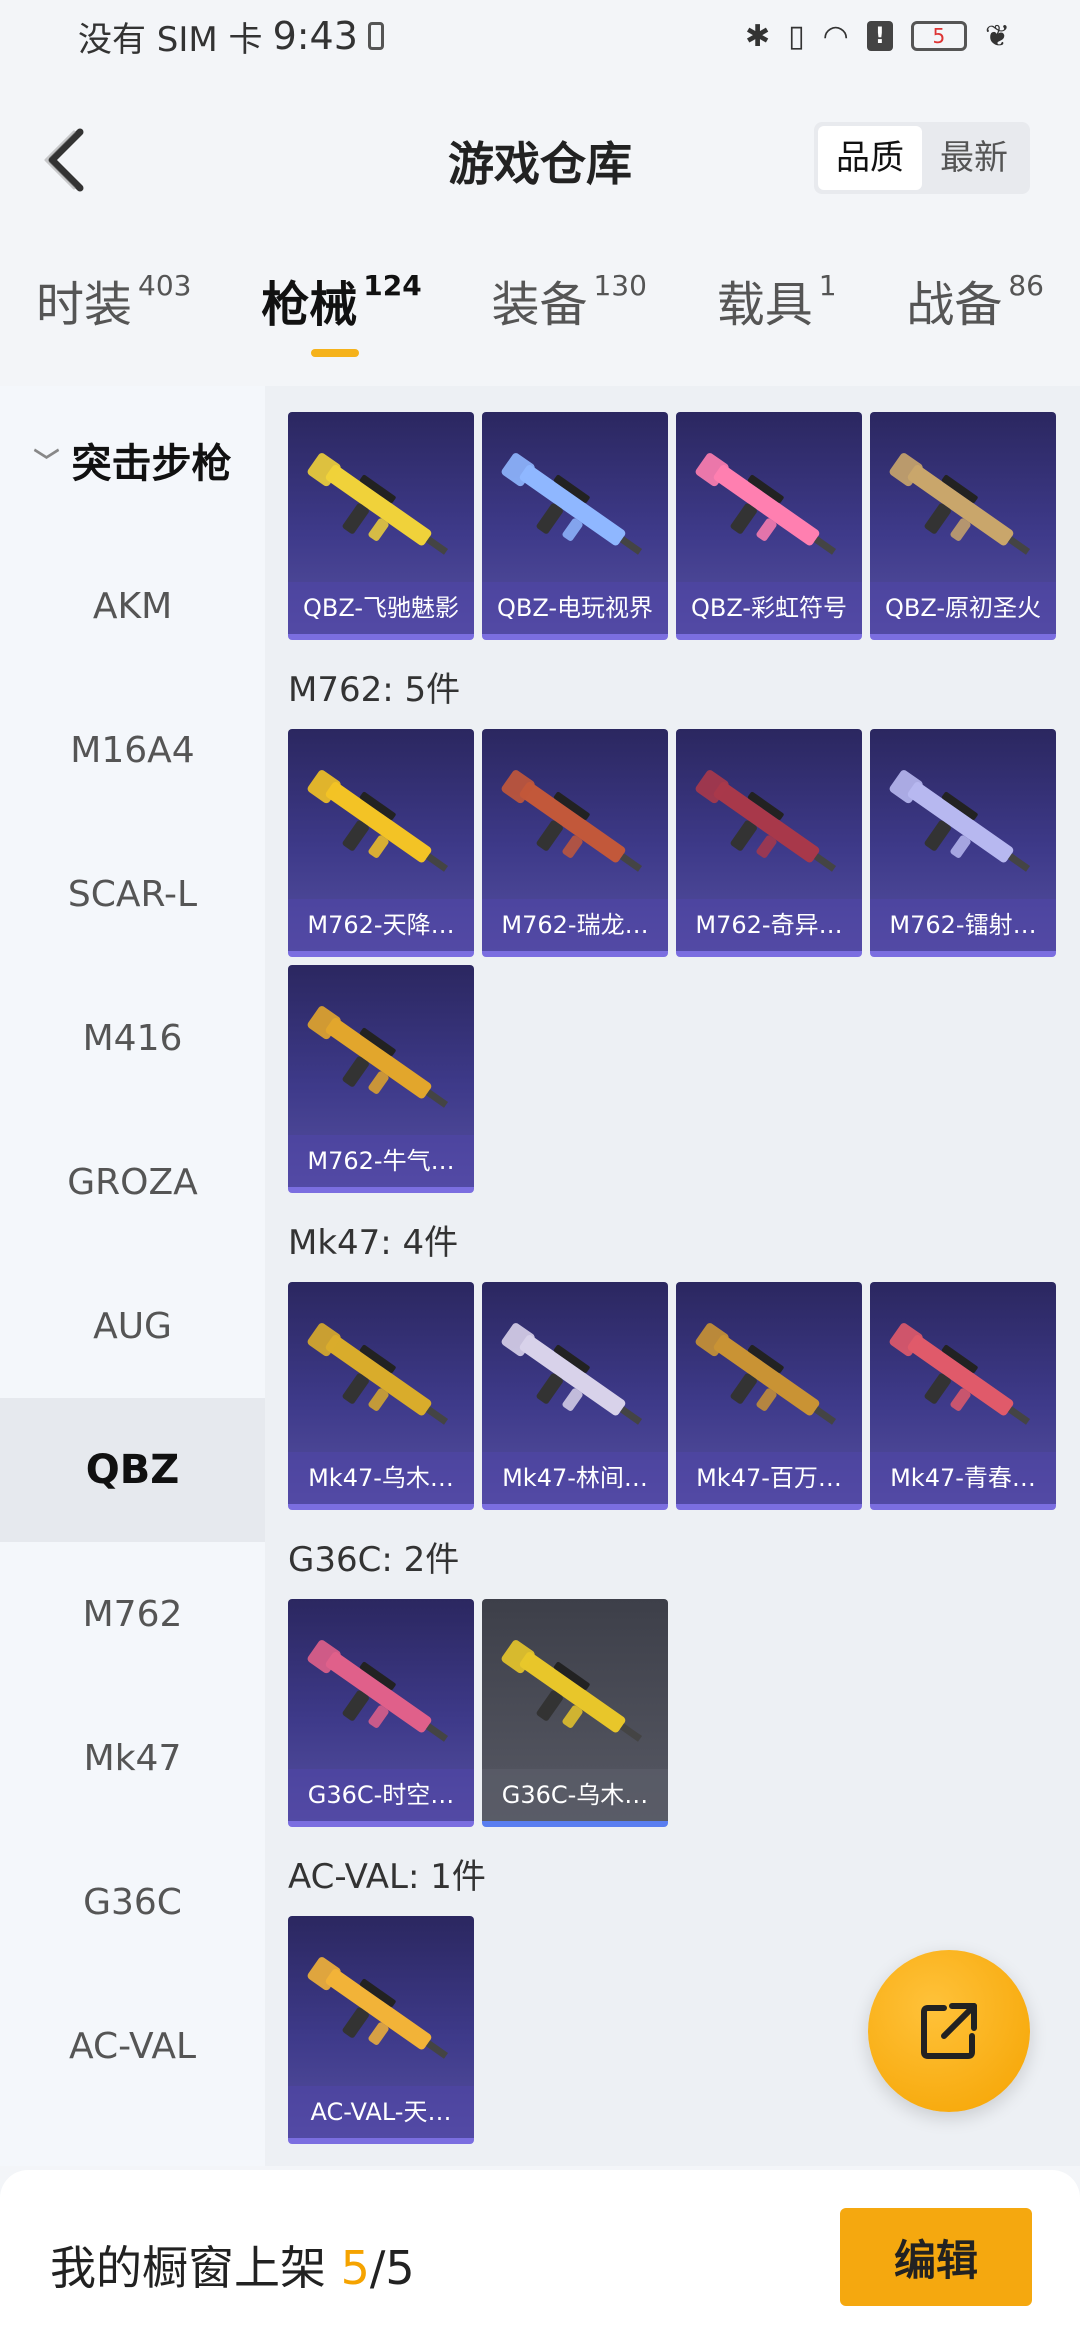 Image resolution: width=1080 pixels, height=2340 pixels. Describe the element at coordinates (231, 36) in the screenshot. I see `status-left: 没有 SIM 卡 9:43` at that location.